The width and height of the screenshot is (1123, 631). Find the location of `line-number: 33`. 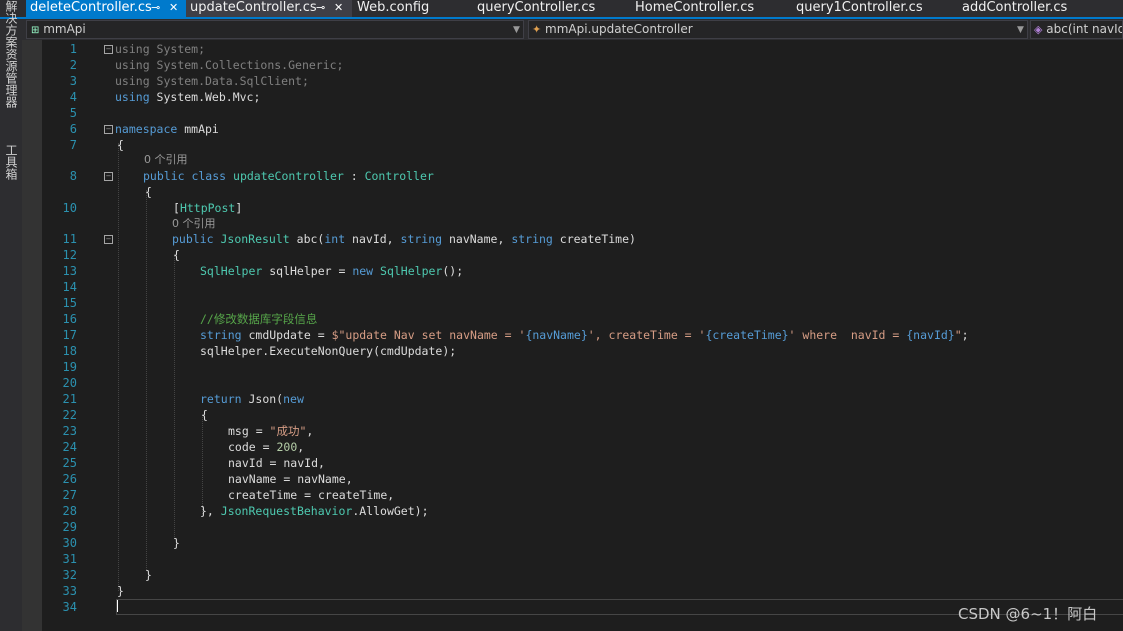

line-number: 33 is located at coordinates (69, 591).